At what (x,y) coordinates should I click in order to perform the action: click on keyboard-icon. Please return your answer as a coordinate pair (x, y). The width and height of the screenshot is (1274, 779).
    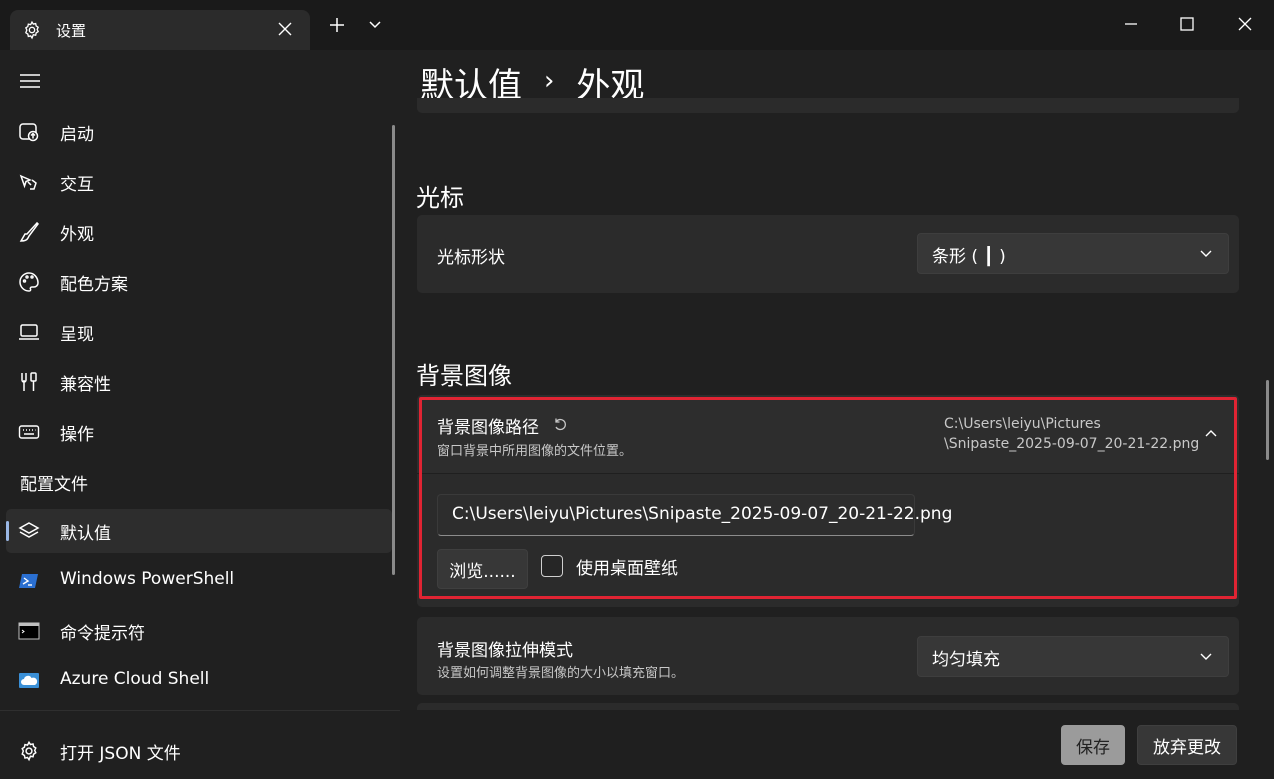
    Looking at the image, I should click on (29, 432).